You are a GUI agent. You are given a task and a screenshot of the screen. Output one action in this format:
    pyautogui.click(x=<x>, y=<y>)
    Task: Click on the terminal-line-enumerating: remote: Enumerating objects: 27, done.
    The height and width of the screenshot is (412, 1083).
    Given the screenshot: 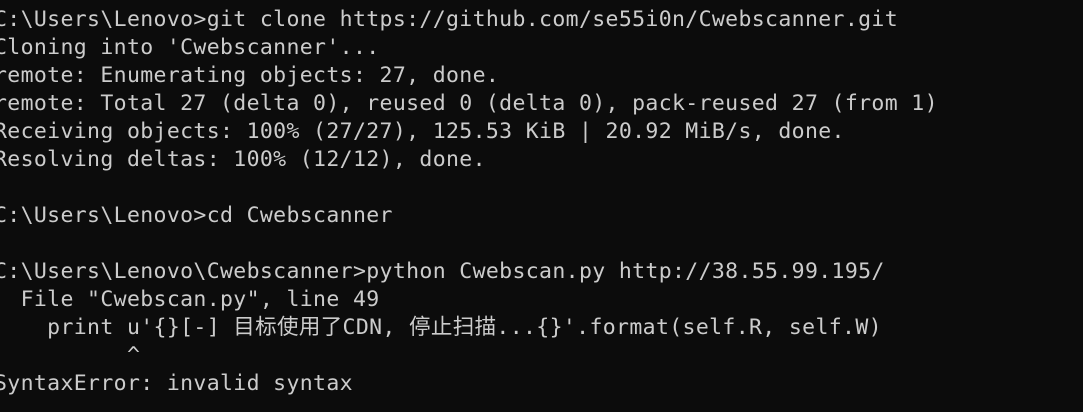 What is the action you would take?
    pyautogui.click(x=250, y=75)
    